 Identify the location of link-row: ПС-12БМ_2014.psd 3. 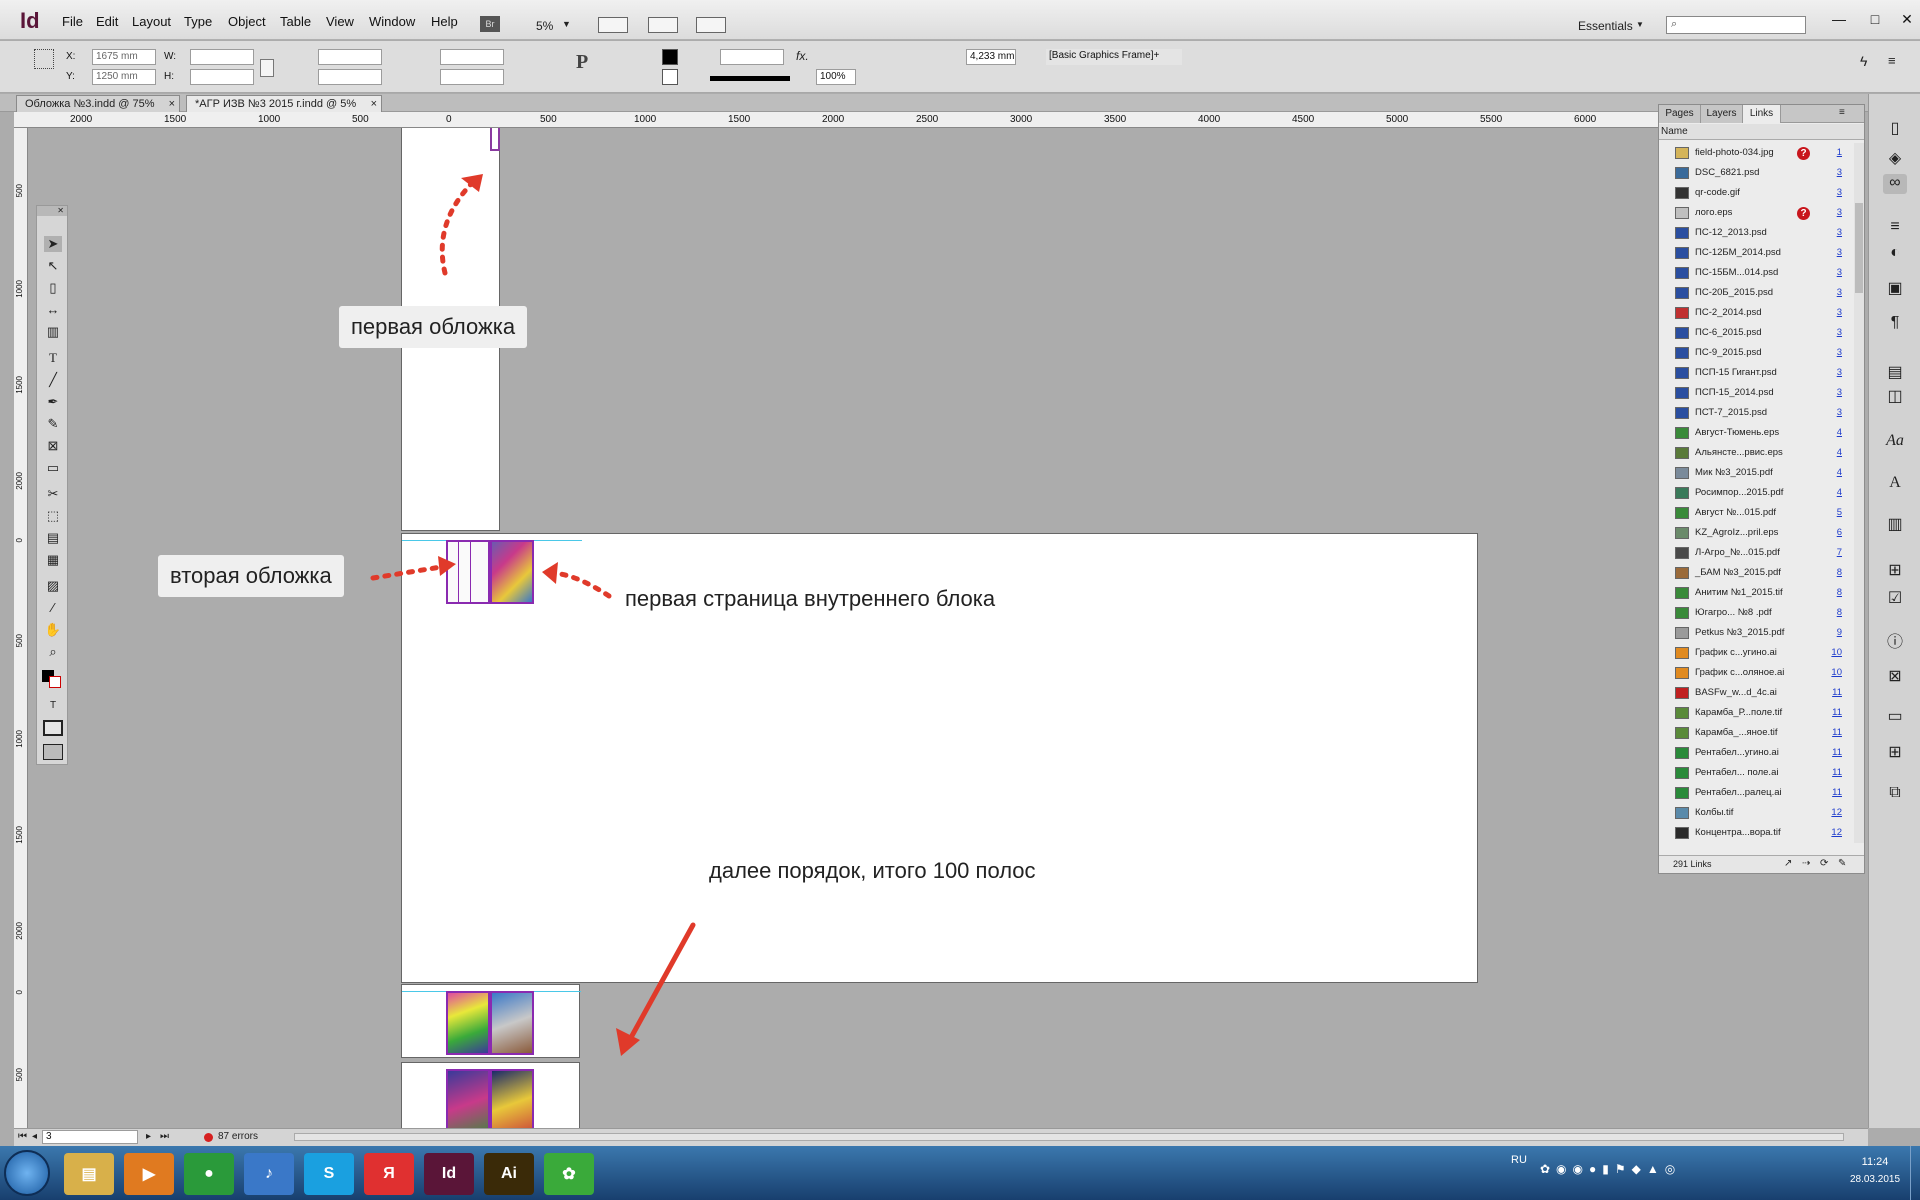
(1756, 253).